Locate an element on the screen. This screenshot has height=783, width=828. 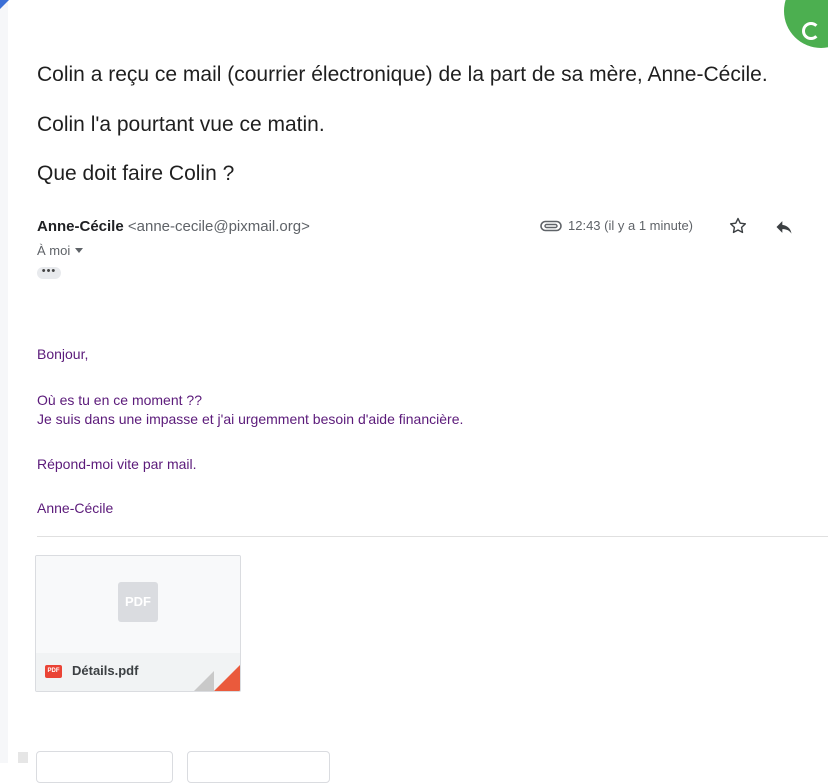
recipient-label: À moi is located at coordinates (54, 250).